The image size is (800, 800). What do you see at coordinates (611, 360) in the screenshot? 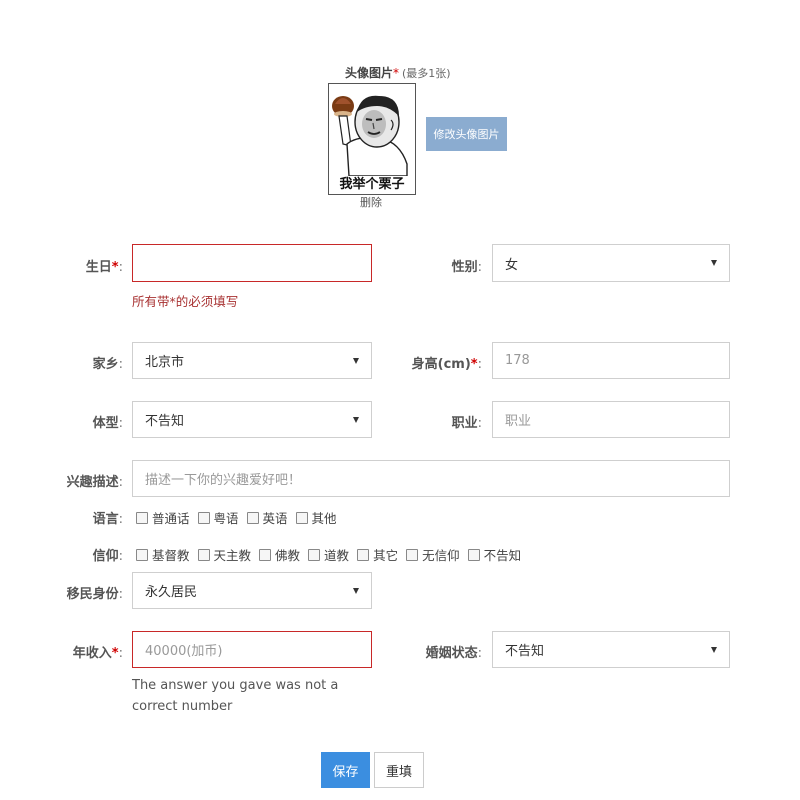
I see `height-input: 178` at bounding box center [611, 360].